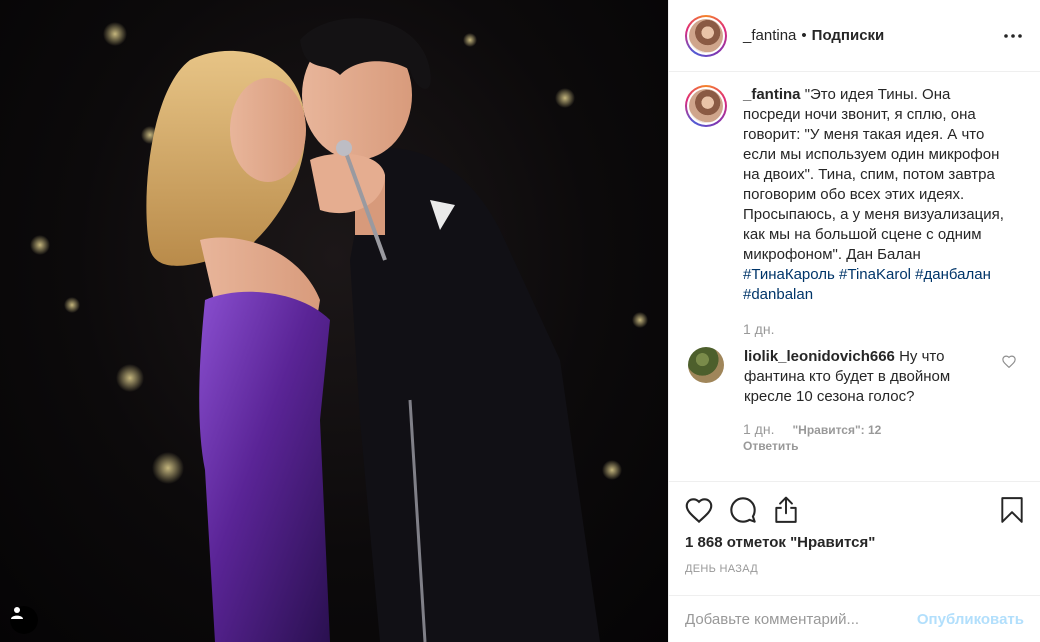 This screenshot has width=1040, height=642. I want to click on author-avatar, so click(706, 35).